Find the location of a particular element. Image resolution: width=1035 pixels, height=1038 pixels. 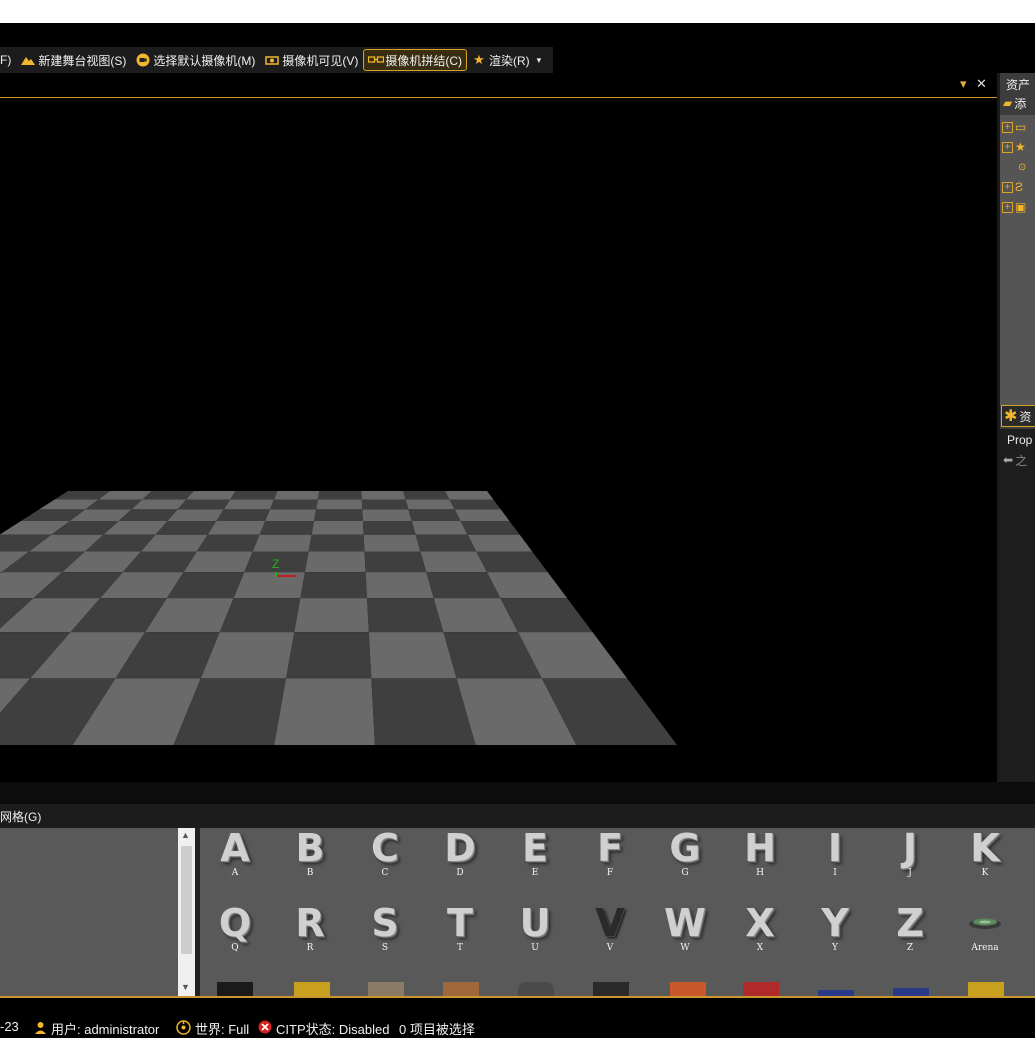

grid-item-F: FF is located at coordinates (610, 853).